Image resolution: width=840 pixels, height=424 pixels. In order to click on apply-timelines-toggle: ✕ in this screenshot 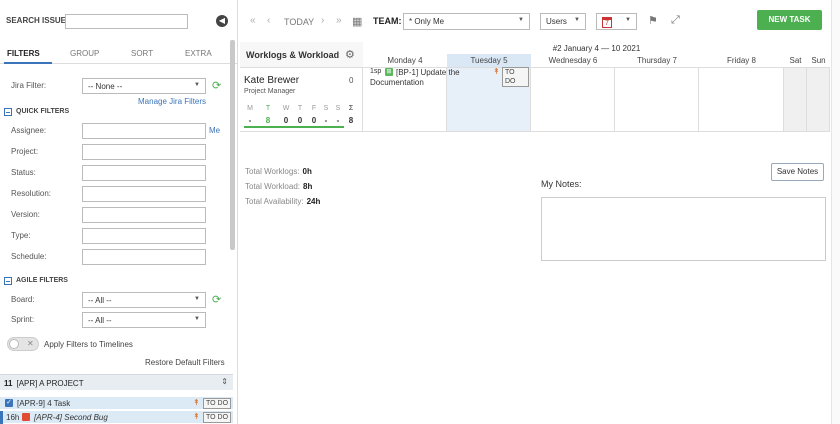, I will do `click(23, 344)`.